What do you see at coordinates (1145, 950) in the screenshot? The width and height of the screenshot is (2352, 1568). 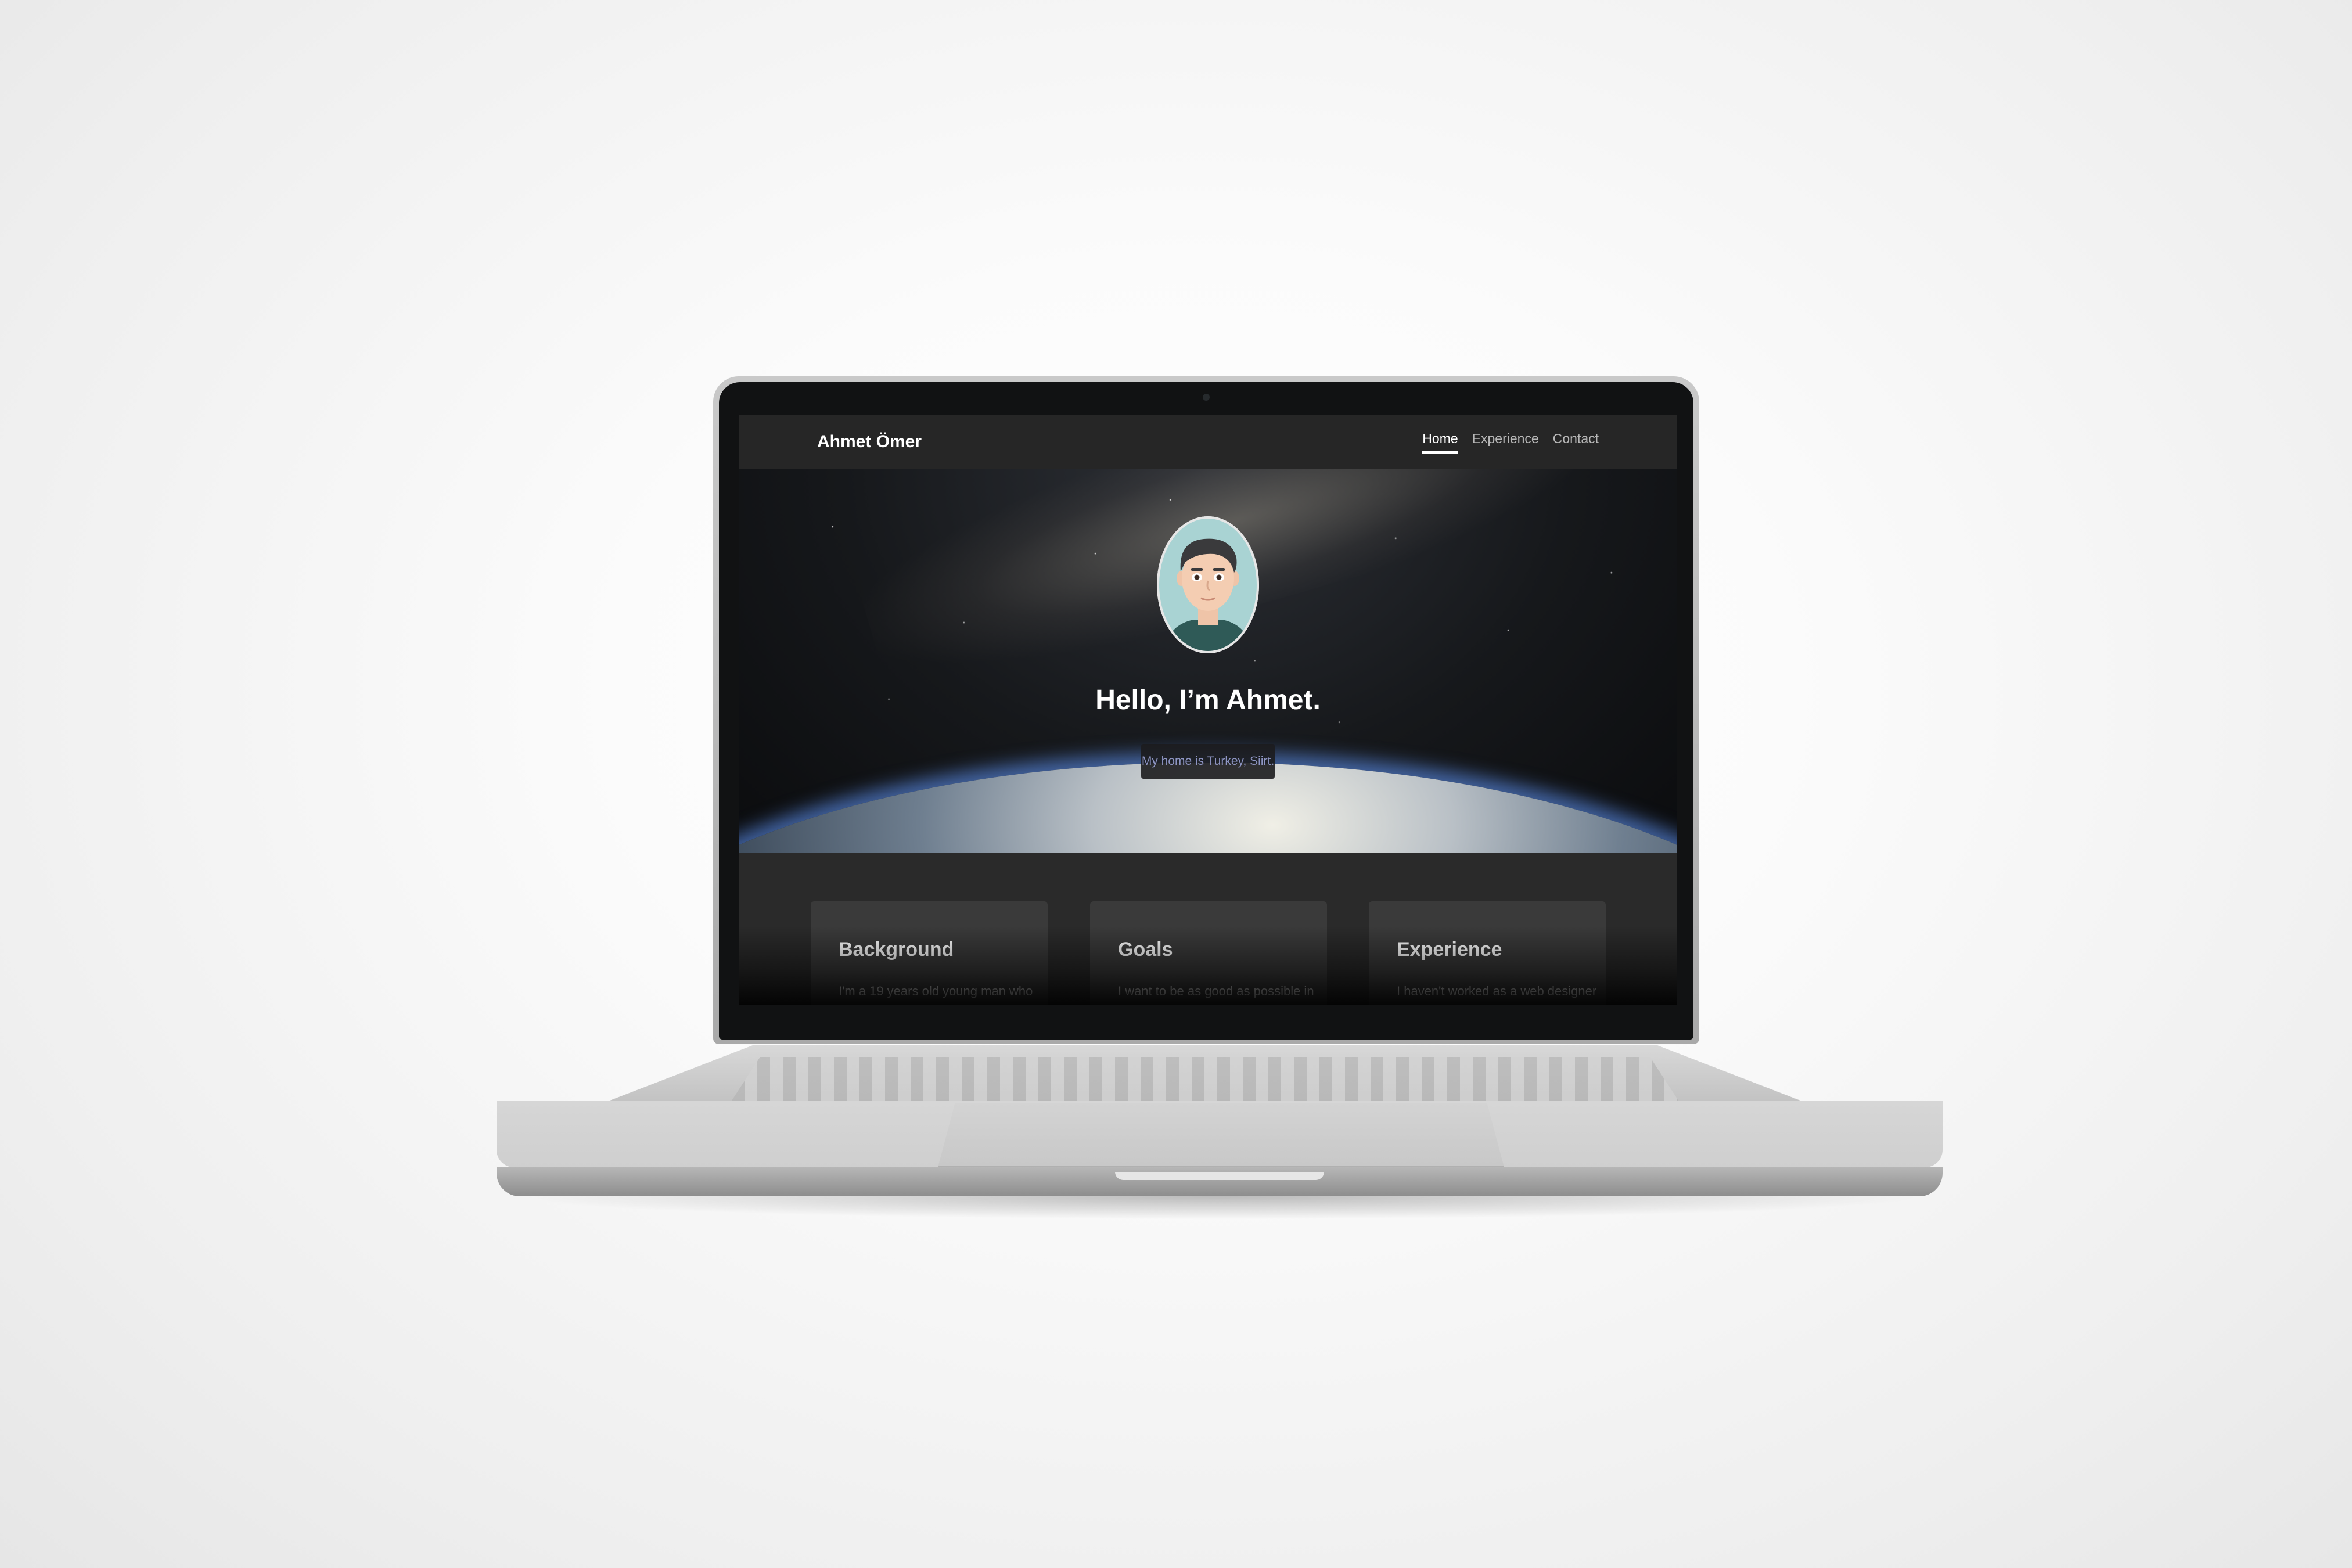 I see `card-title: Goals` at bounding box center [1145, 950].